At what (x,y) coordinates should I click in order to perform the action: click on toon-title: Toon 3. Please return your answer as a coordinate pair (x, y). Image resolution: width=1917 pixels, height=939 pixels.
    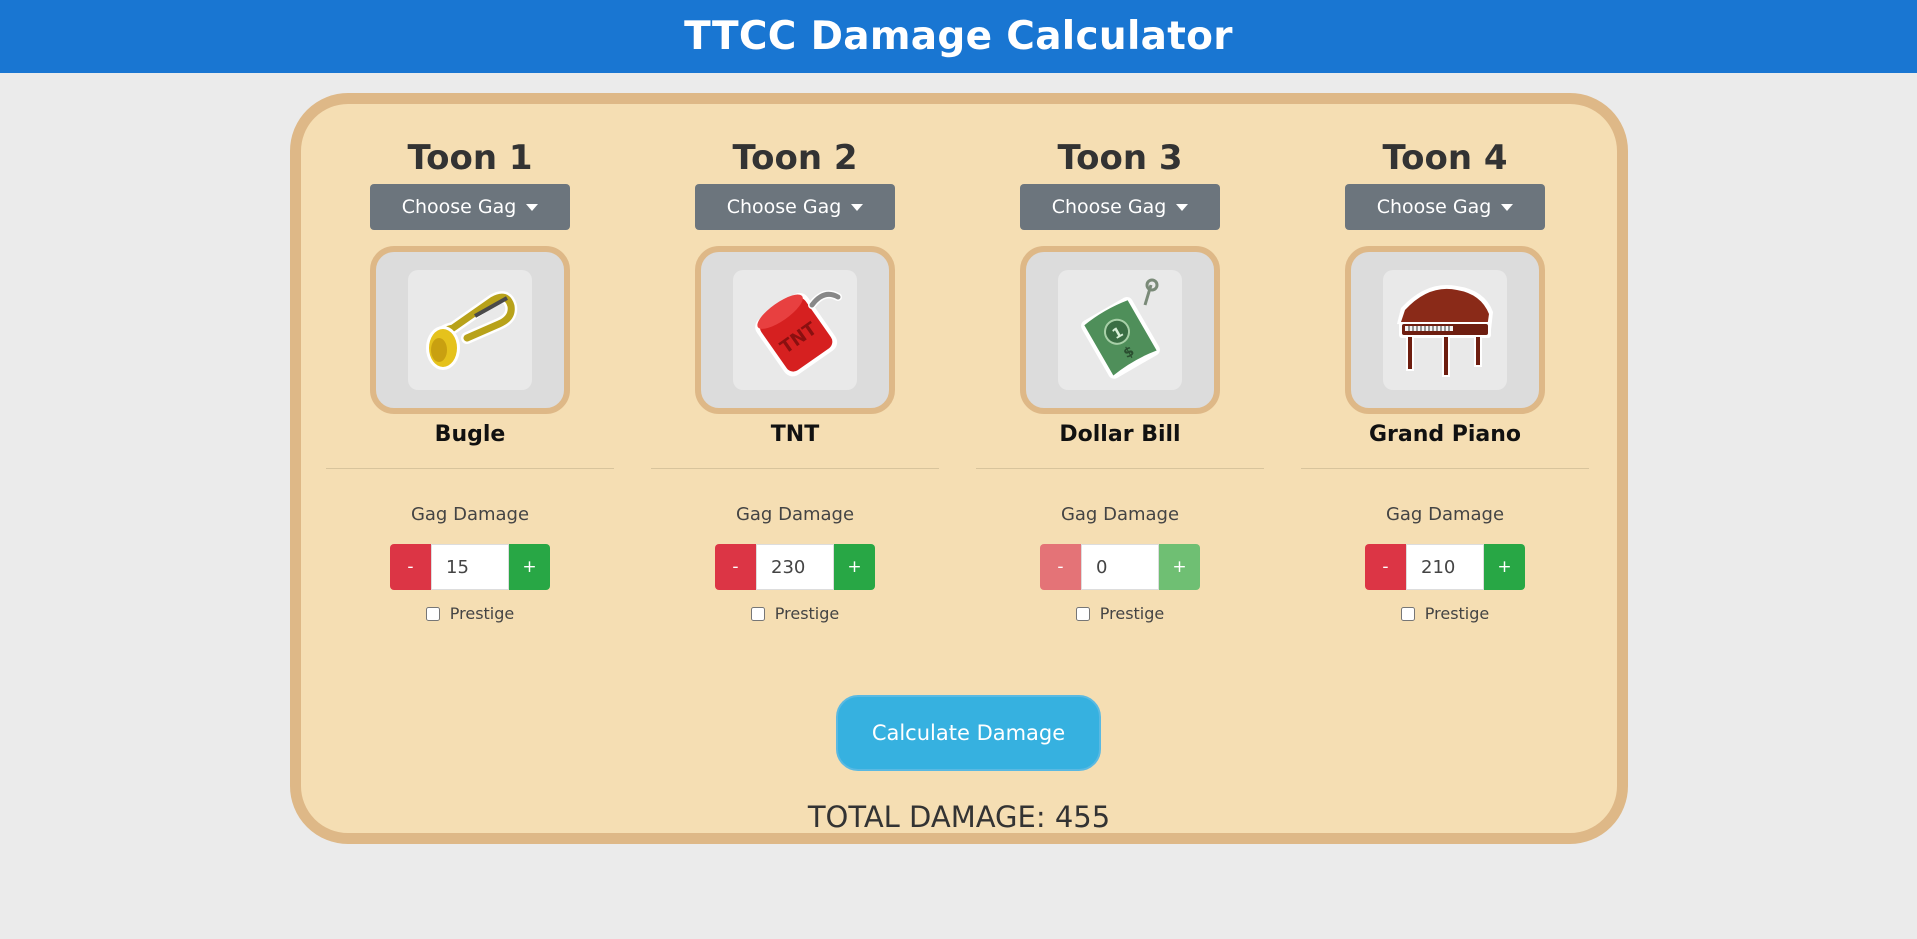
    Looking at the image, I should click on (1120, 158).